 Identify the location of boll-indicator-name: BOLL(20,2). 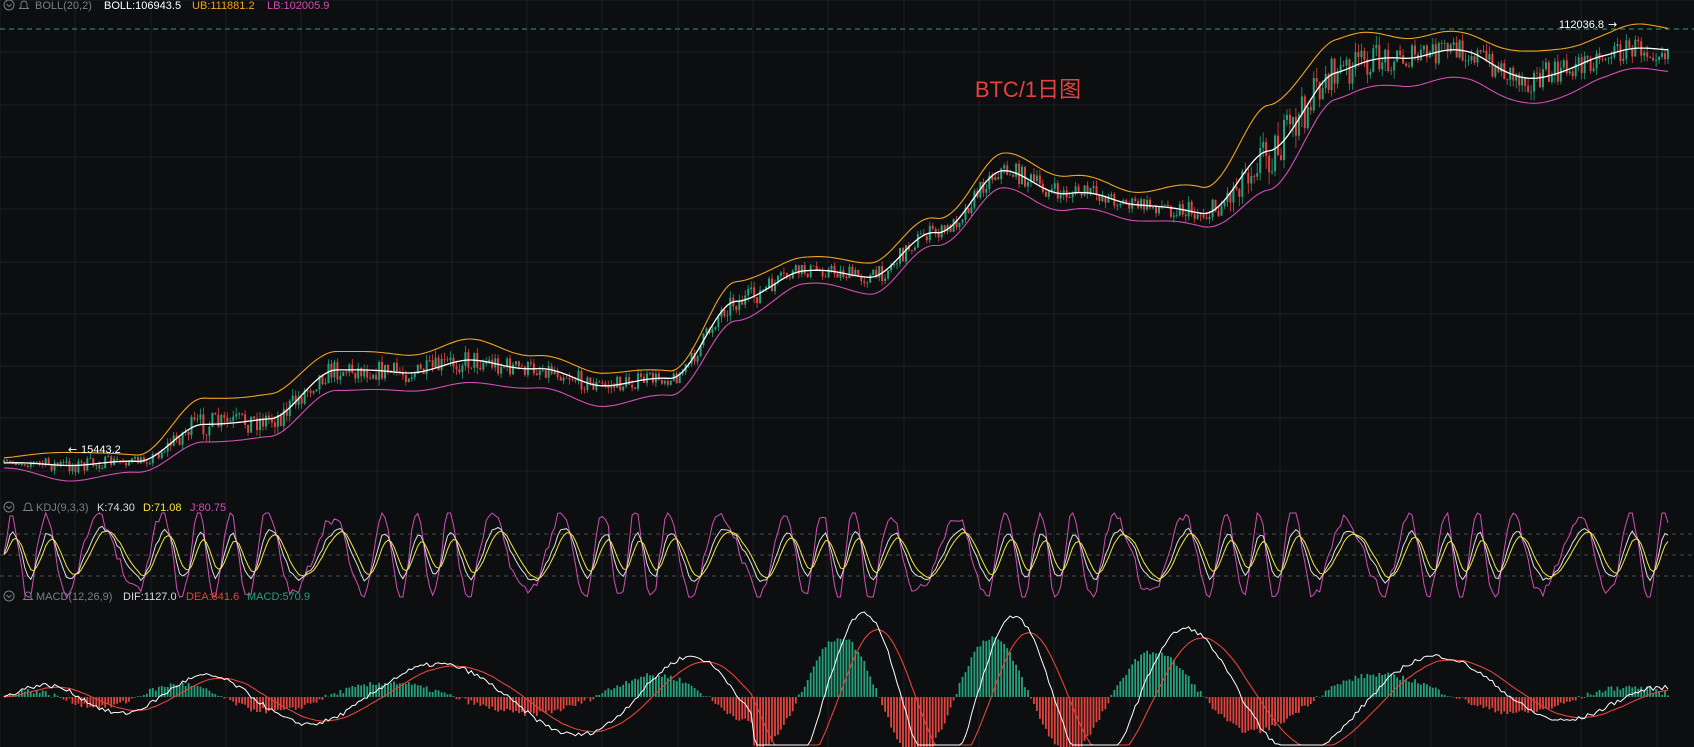
(63, 6).